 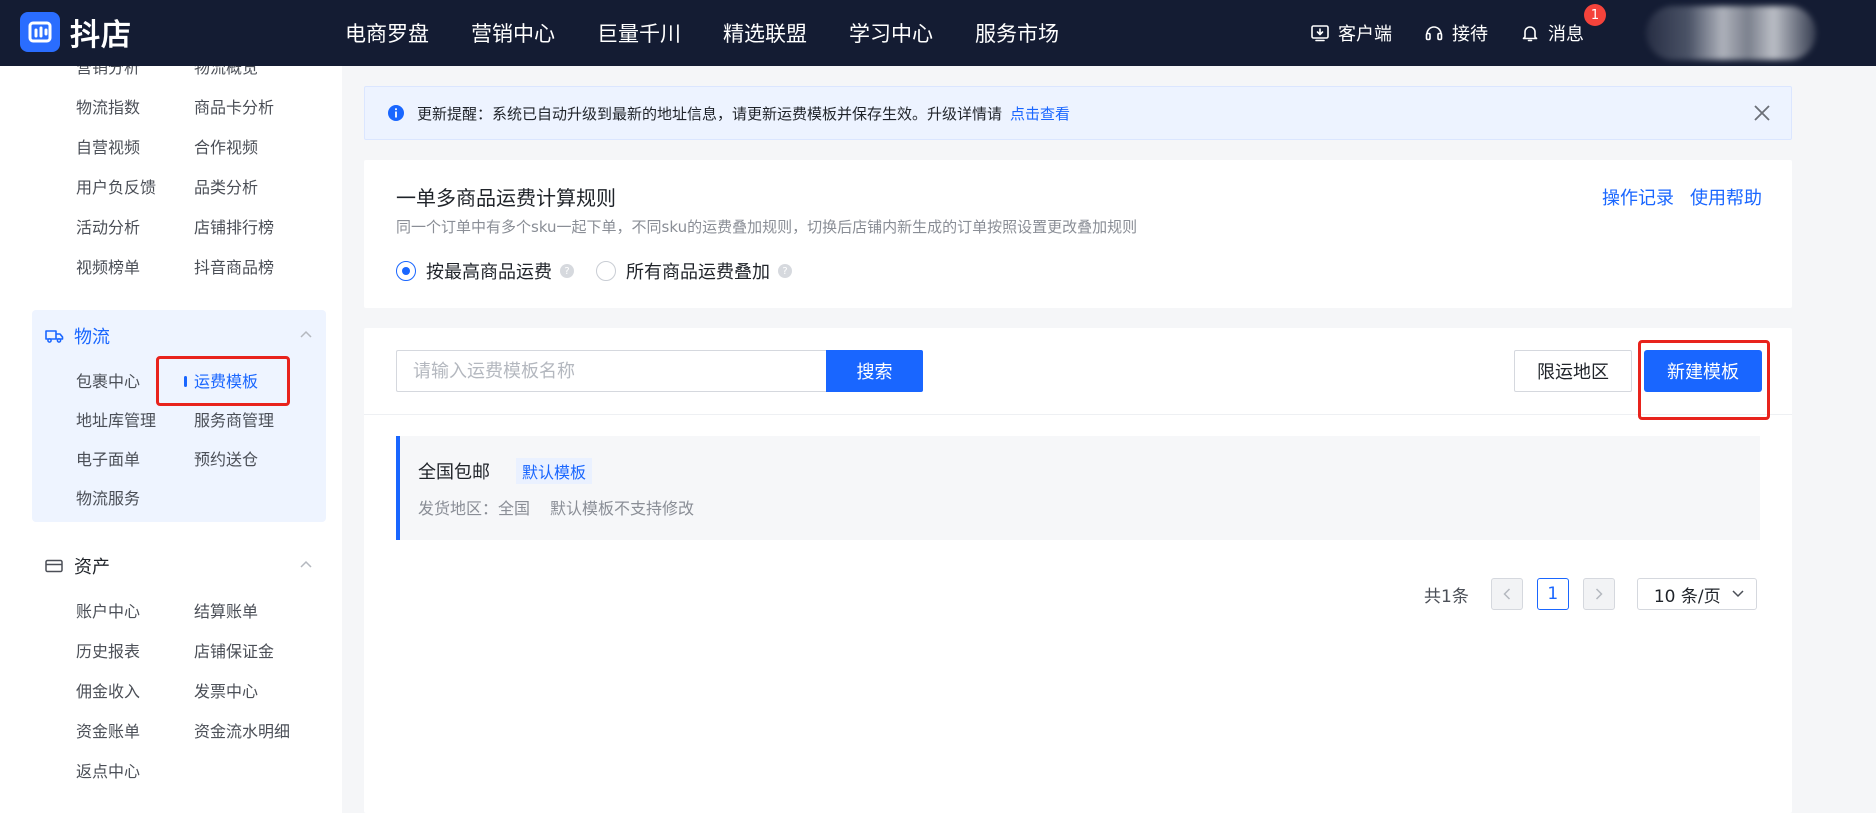 I want to click on user-avatar, so click(x=1731, y=33).